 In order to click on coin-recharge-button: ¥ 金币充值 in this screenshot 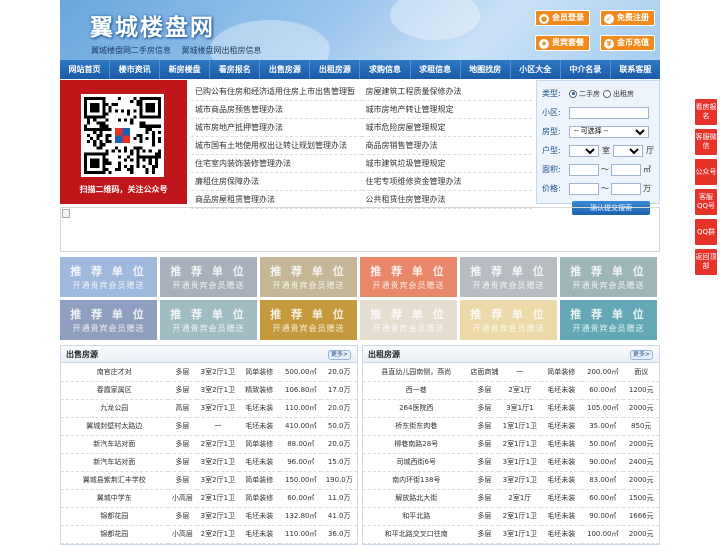, I will do `click(627, 43)`.